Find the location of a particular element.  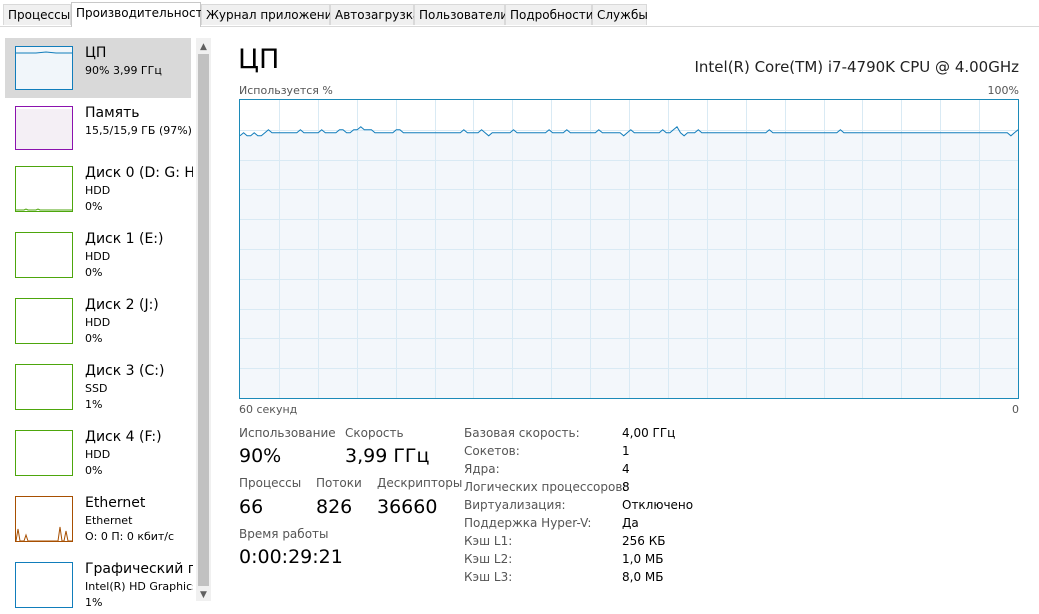

handles-label: Дескрипторы is located at coordinates (420, 483).